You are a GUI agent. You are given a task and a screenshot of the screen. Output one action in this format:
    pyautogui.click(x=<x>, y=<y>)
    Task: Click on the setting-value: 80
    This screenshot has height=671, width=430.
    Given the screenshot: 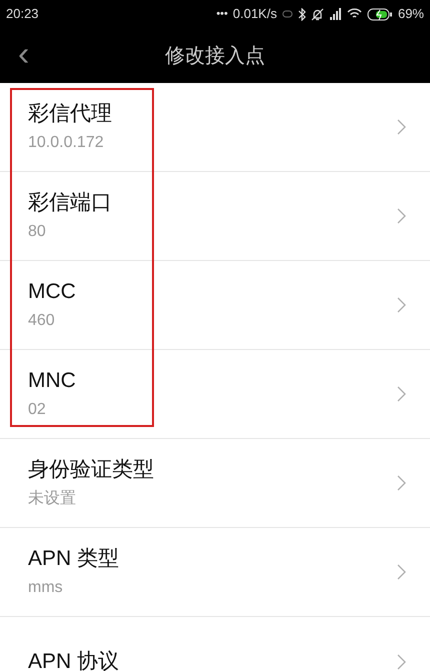 What is the action you would take?
    pyautogui.click(x=37, y=232)
    